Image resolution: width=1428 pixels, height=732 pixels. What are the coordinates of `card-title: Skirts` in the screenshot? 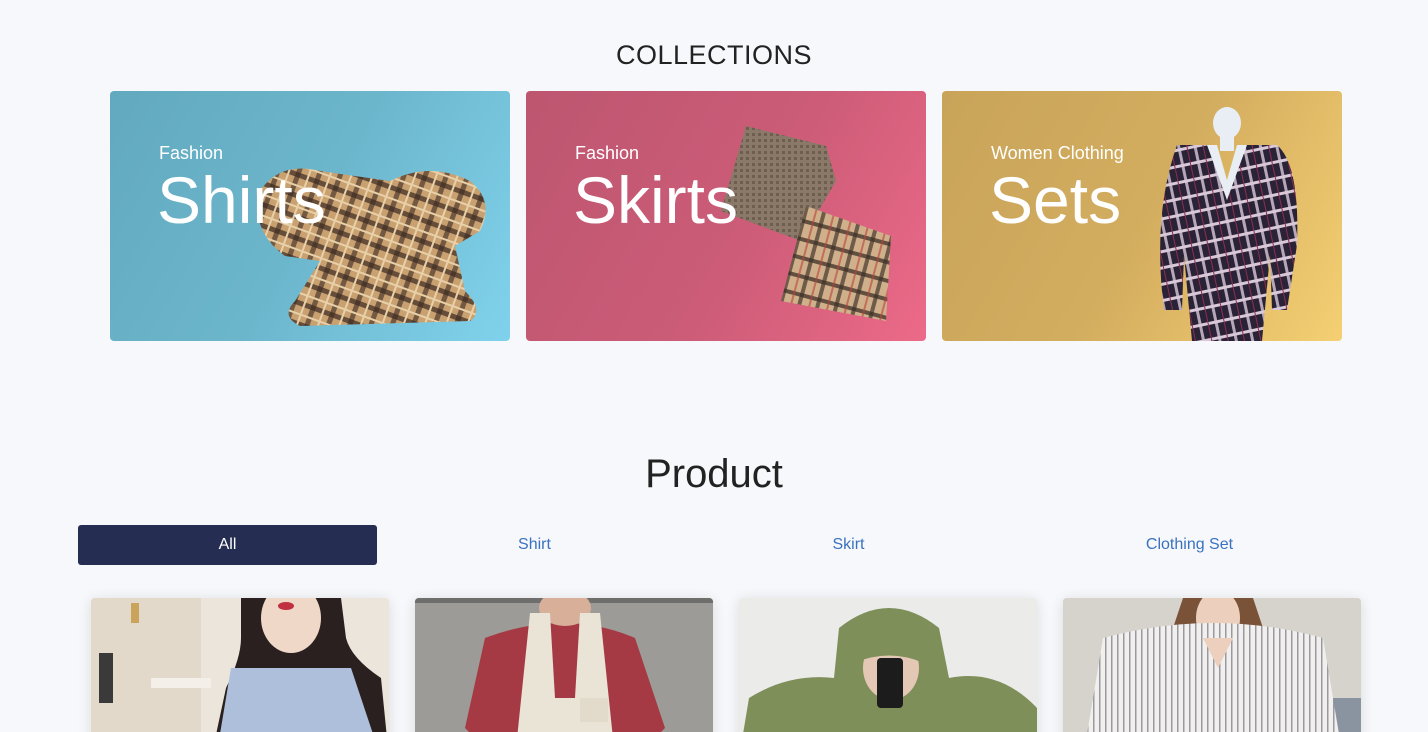 It's located at (655, 200).